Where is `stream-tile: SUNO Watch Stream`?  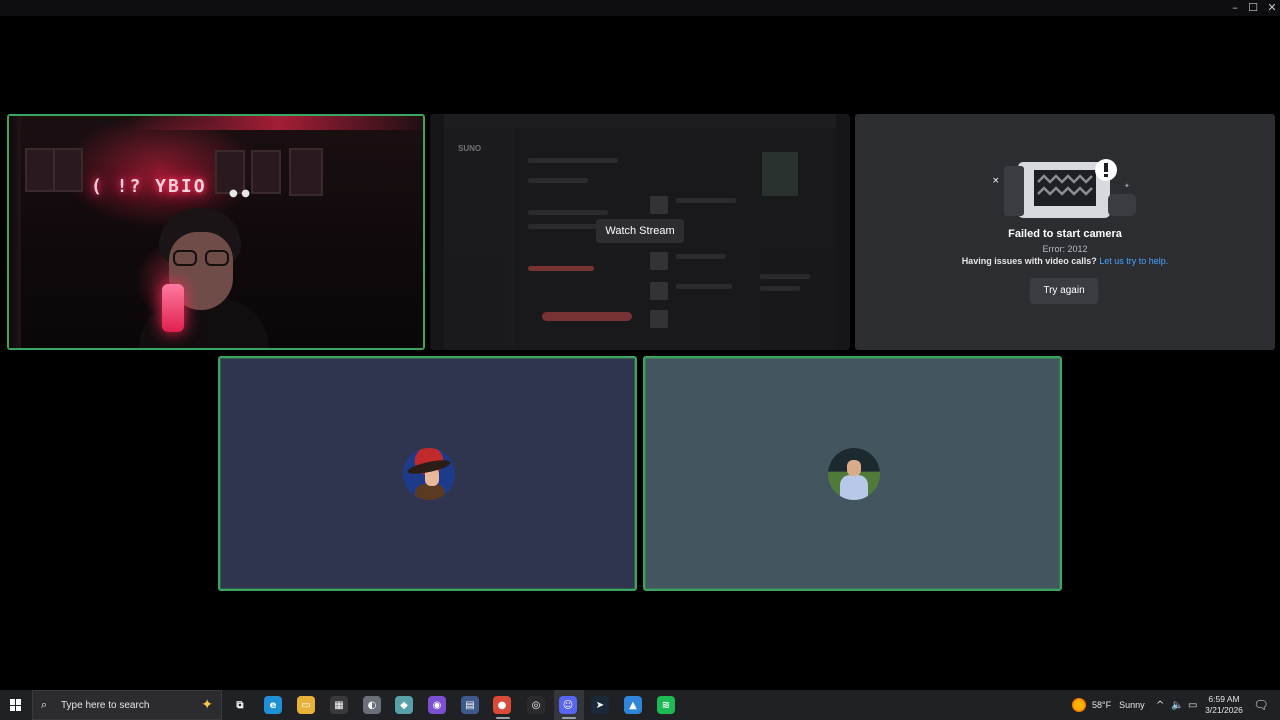
stream-tile: SUNO Watch Stream is located at coordinates (640, 232).